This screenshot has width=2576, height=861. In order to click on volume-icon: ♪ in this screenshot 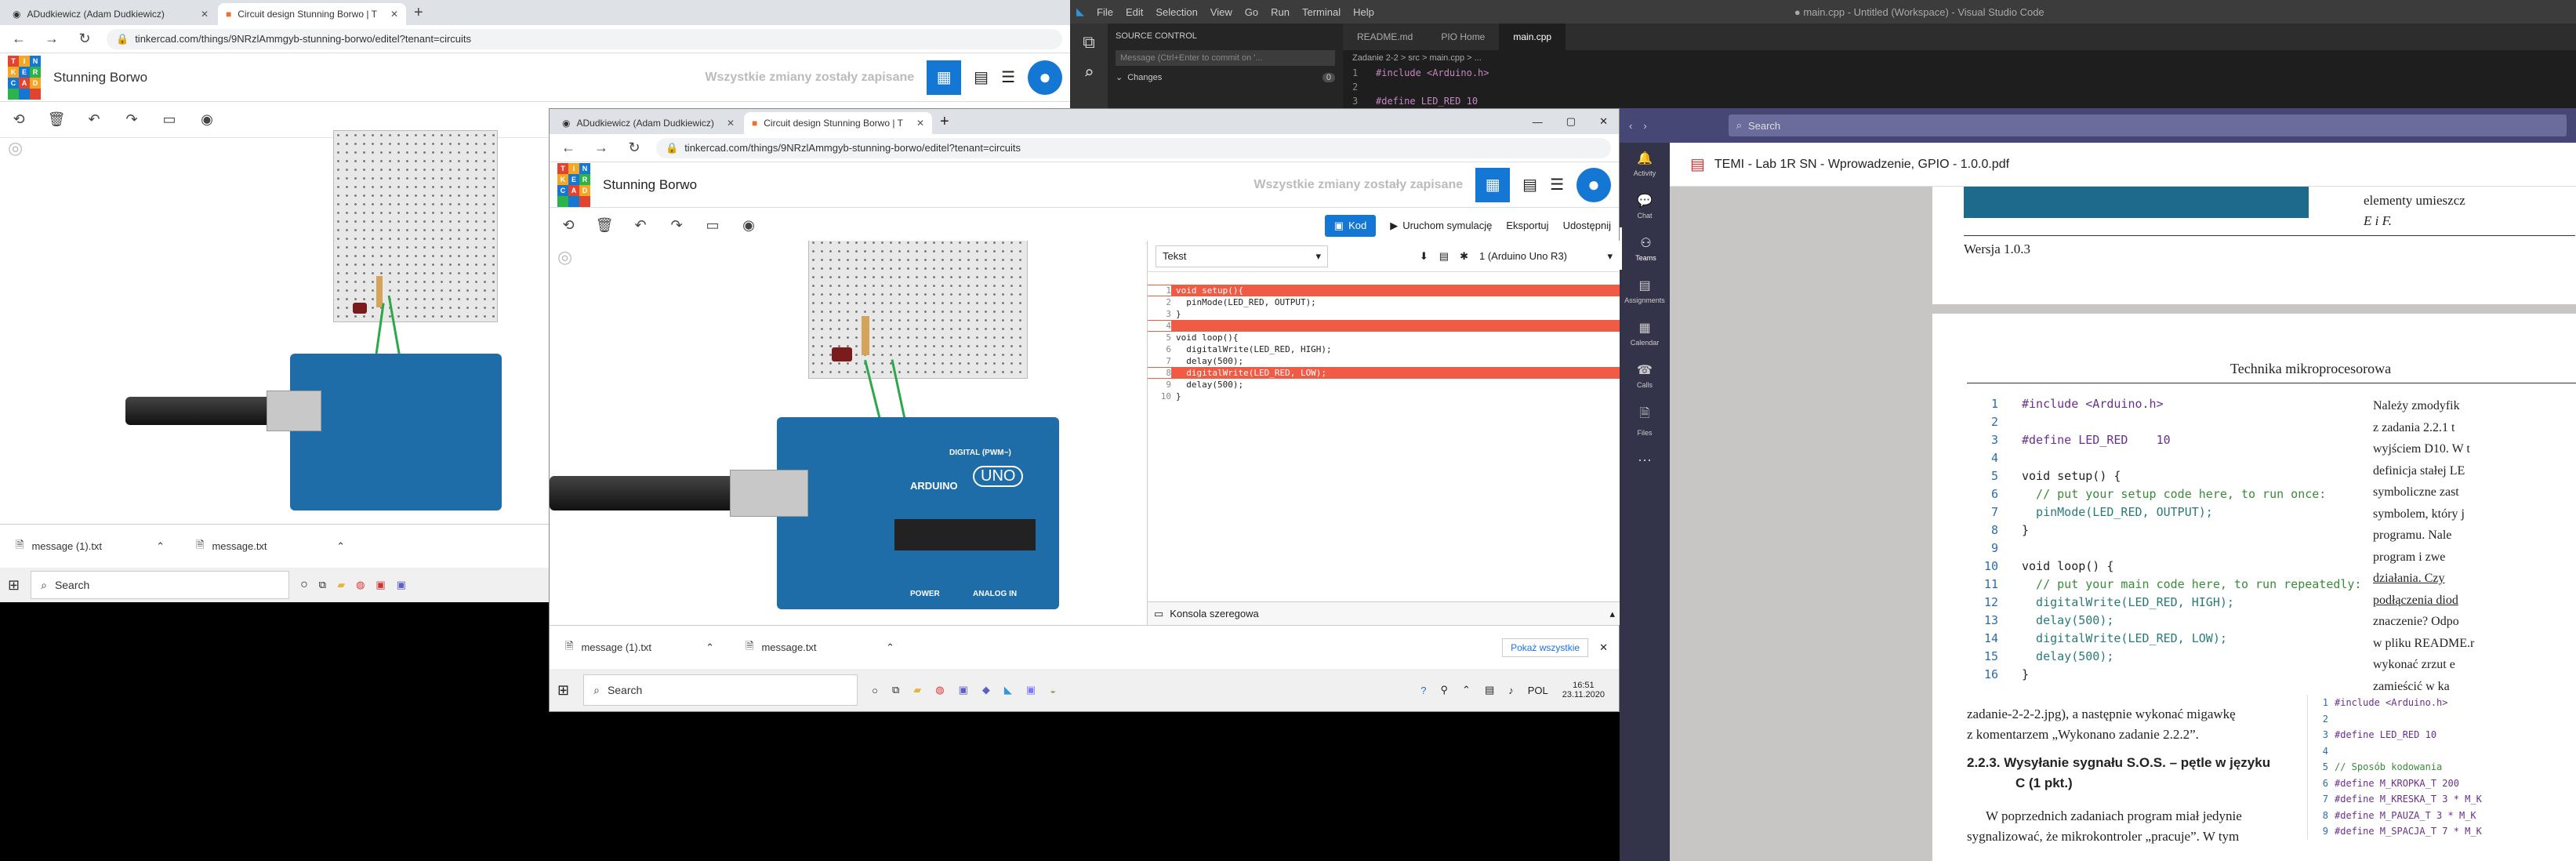, I will do `click(1511, 690)`.